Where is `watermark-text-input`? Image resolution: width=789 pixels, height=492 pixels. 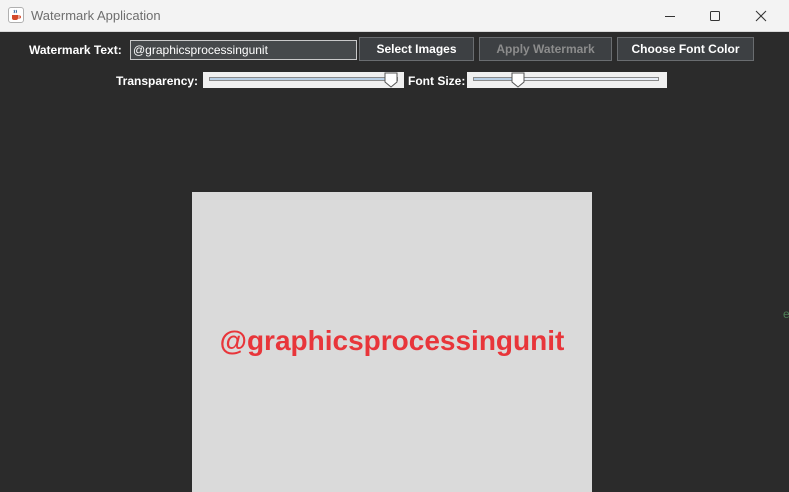
watermark-text-input is located at coordinates (243, 50).